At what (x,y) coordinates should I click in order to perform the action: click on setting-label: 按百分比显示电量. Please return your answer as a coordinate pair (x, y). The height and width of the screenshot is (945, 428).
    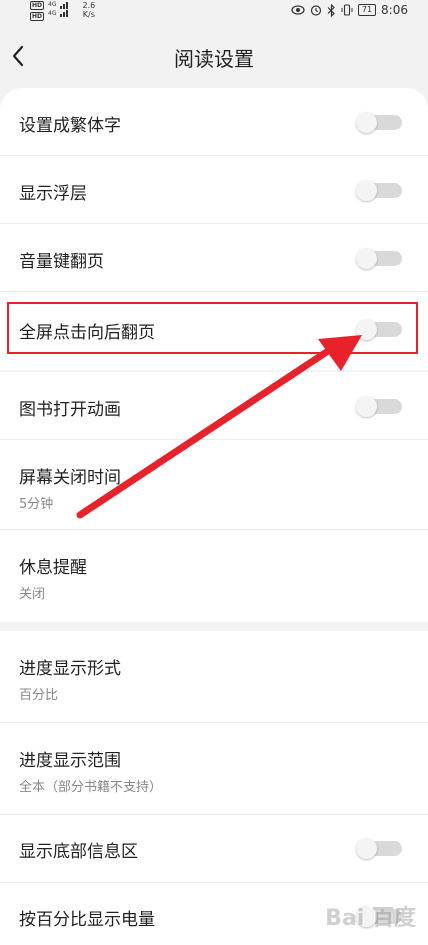
    Looking at the image, I should click on (87, 920).